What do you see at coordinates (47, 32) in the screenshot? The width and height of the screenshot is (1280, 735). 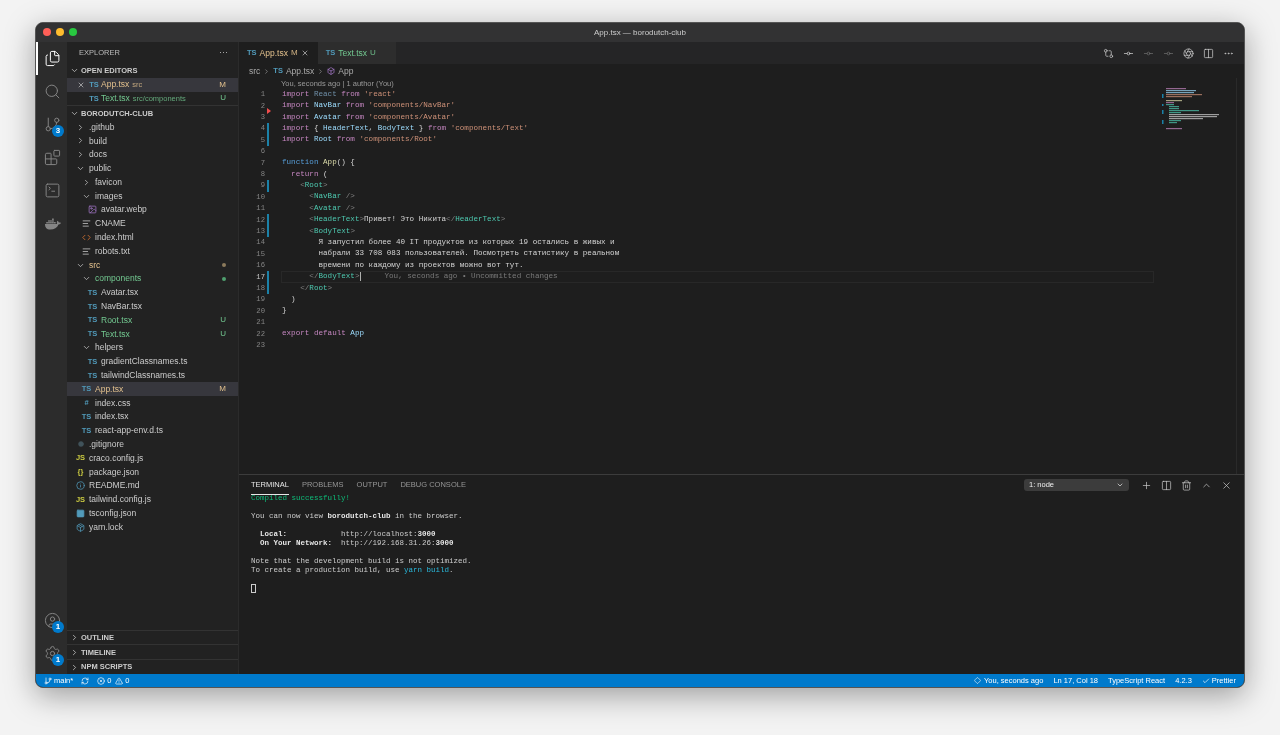 I see `close-window-icon` at bounding box center [47, 32].